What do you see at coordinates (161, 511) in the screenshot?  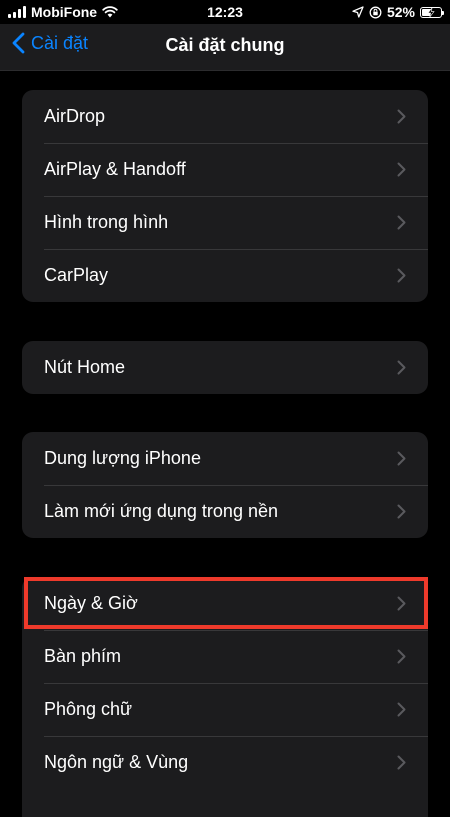 I see `row-label: Làm mới ứng dụng trong nền` at bounding box center [161, 511].